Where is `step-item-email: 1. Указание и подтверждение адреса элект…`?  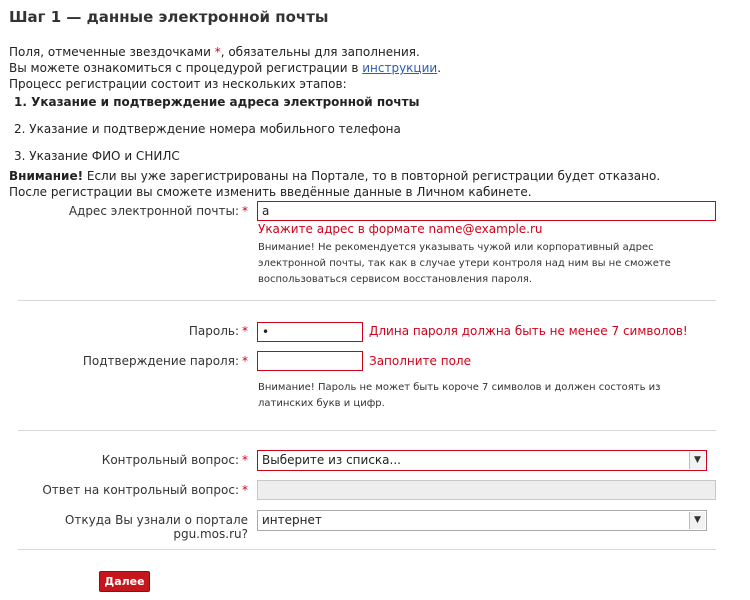
step-item-email: 1. Указание и подтверждение адреса элект… is located at coordinates (217, 102).